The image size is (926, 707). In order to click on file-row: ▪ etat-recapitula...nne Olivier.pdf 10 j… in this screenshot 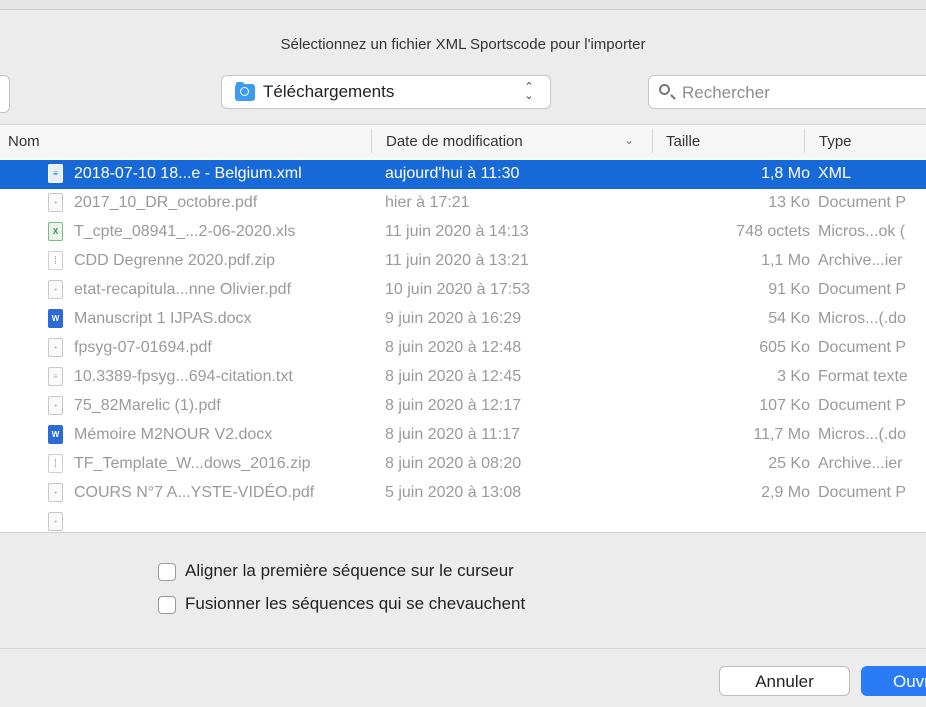, I will do `click(463, 290)`.